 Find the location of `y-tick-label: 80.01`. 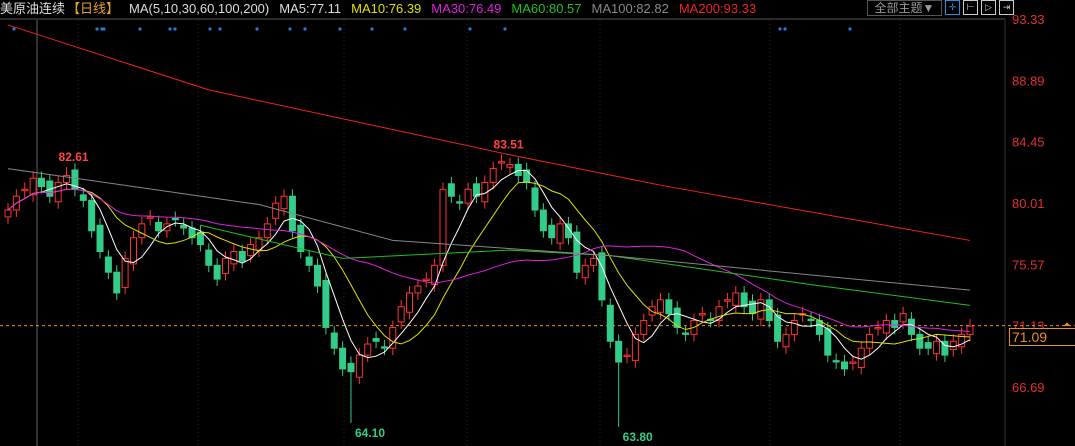

y-tick-label: 80.01 is located at coordinates (1028, 203).